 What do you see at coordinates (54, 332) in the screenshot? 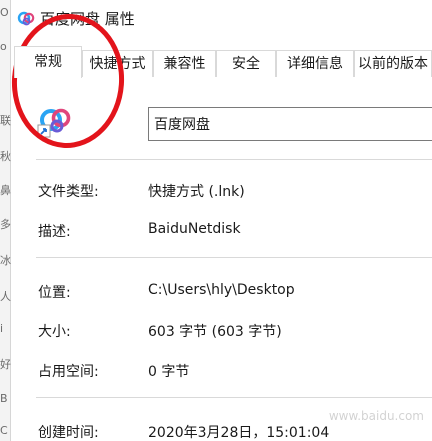
I see `size-label: 大小:` at bounding box center [54, 332].